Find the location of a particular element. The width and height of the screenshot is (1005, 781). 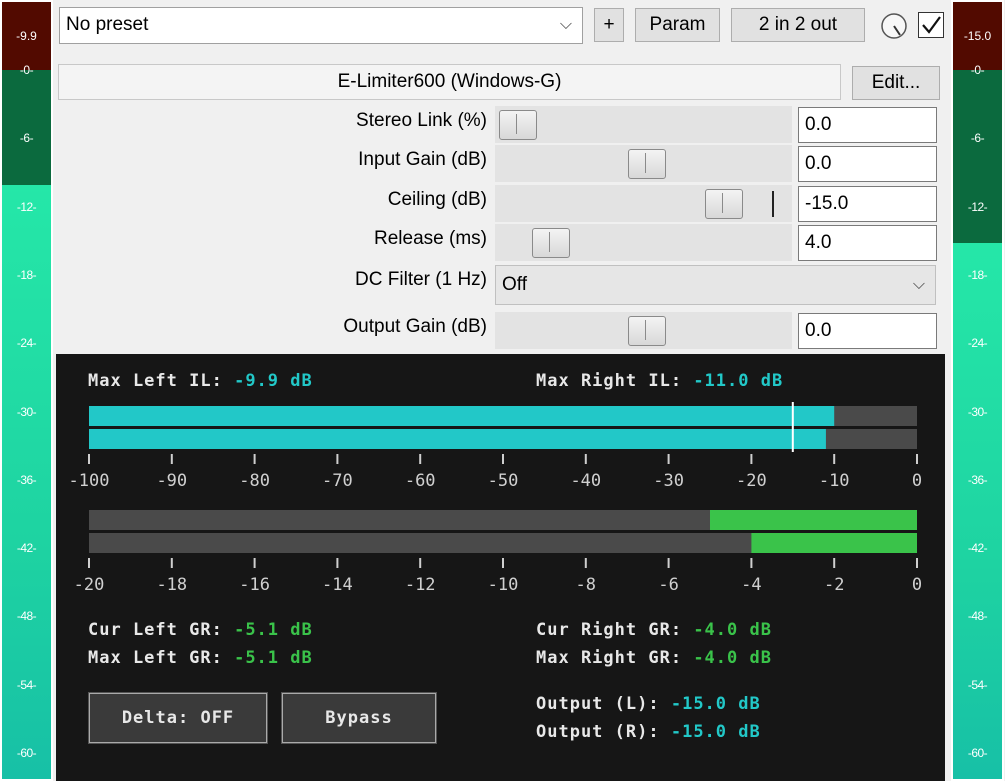

param-button: Param is located at coordinates (677, 25).